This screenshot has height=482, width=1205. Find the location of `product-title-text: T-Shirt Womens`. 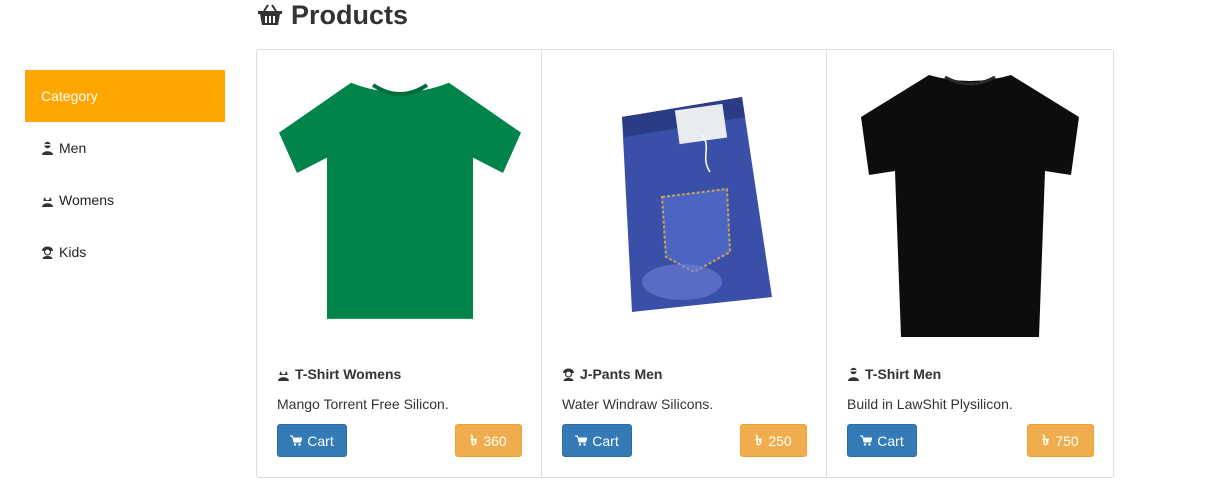

product-title-text: T-Shirt Womens is located at coordinates (348, 374).